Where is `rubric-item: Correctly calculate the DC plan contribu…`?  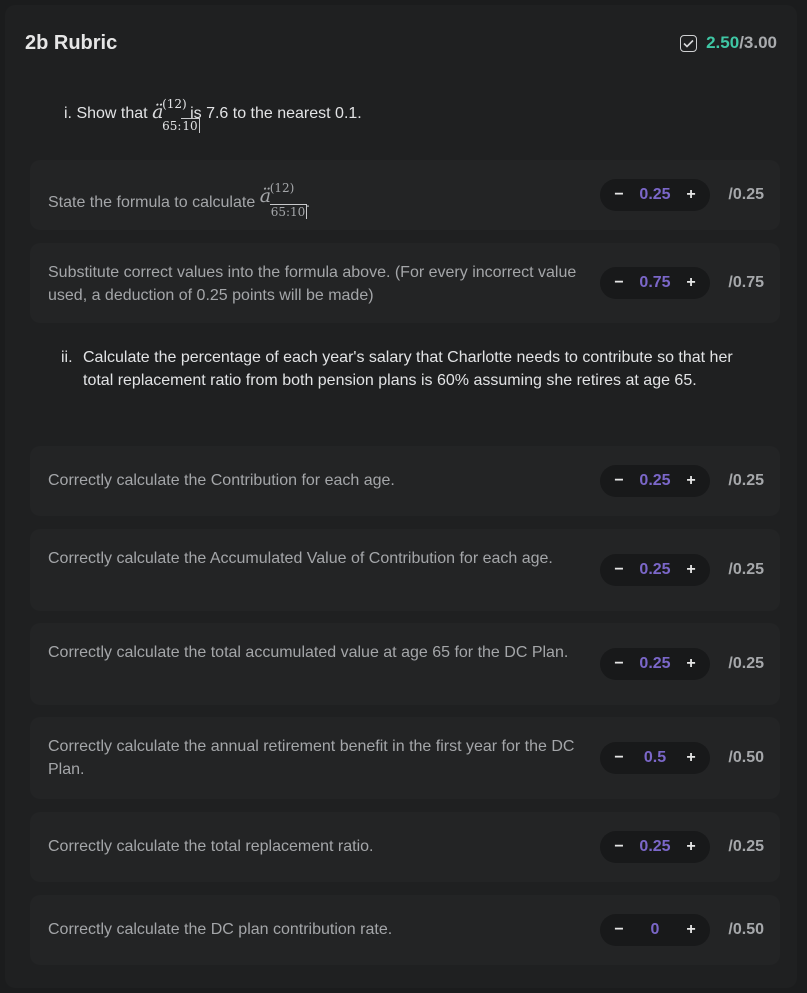
rubric-item: Correctly calculate the DC plan contribu… is located at coordinates (405, 930).